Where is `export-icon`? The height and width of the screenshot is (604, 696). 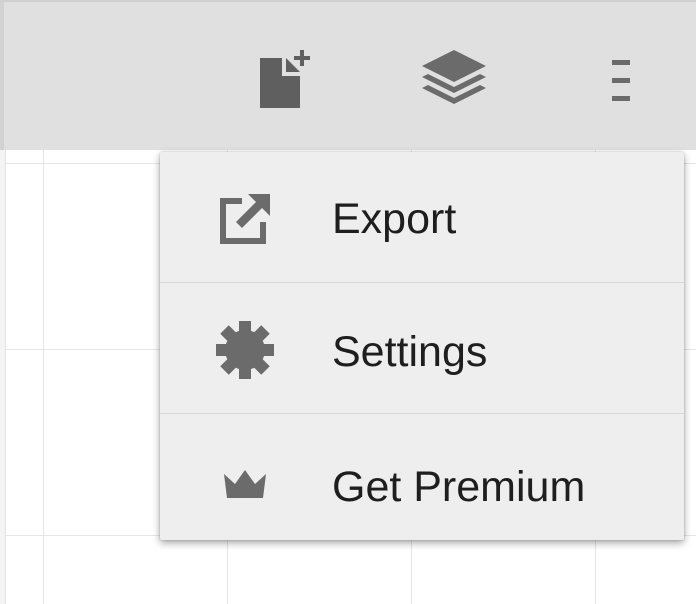 export-icon is located at coordinates (245, 217).